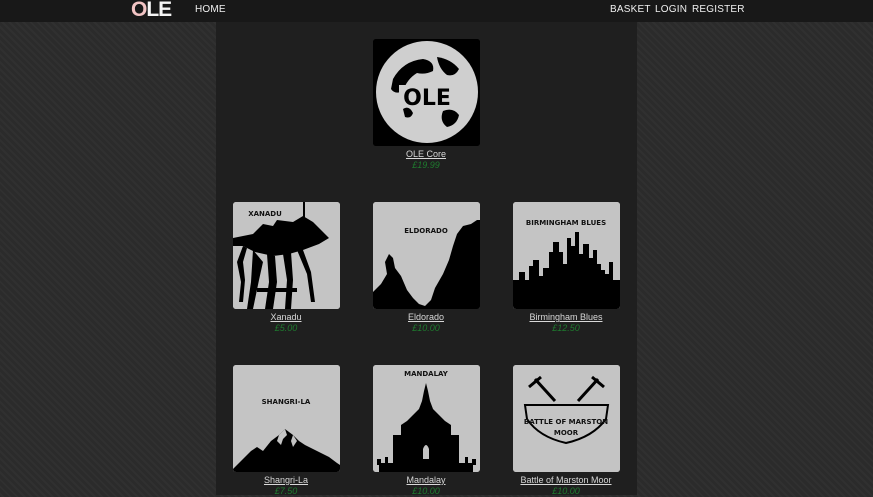 The image size is (873, 497). Describe the element at coordinates (286, 480) in the screenshot. I see `product-name-link: Shangri-La` at that location.